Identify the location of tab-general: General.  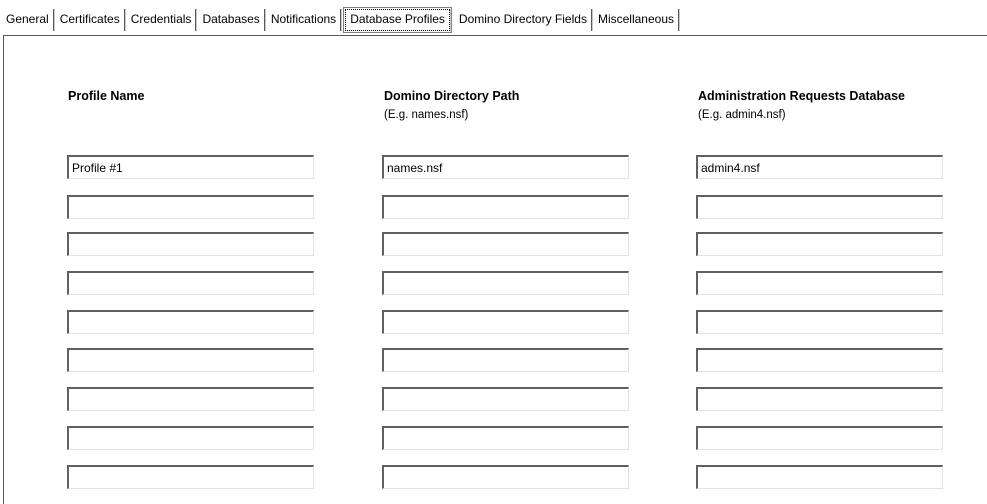
(28, 20).